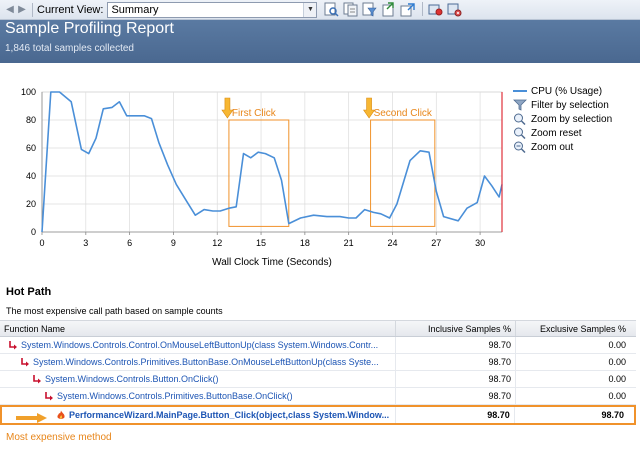 The height and width of the screenshot is (460, 640). Describe the element at coordinates (435, 10) in the screenshot. I see `launch-profiling-icon` at that location.